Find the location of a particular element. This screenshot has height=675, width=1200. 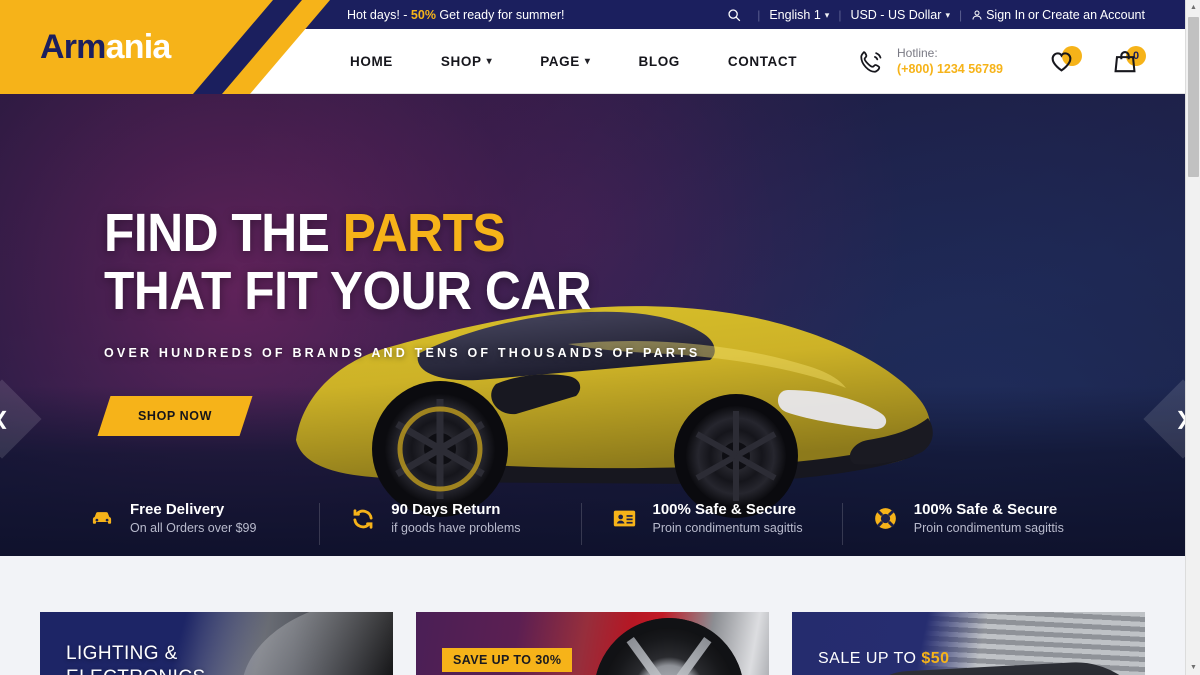

refresh-icon is located at coordinates (363, 519).